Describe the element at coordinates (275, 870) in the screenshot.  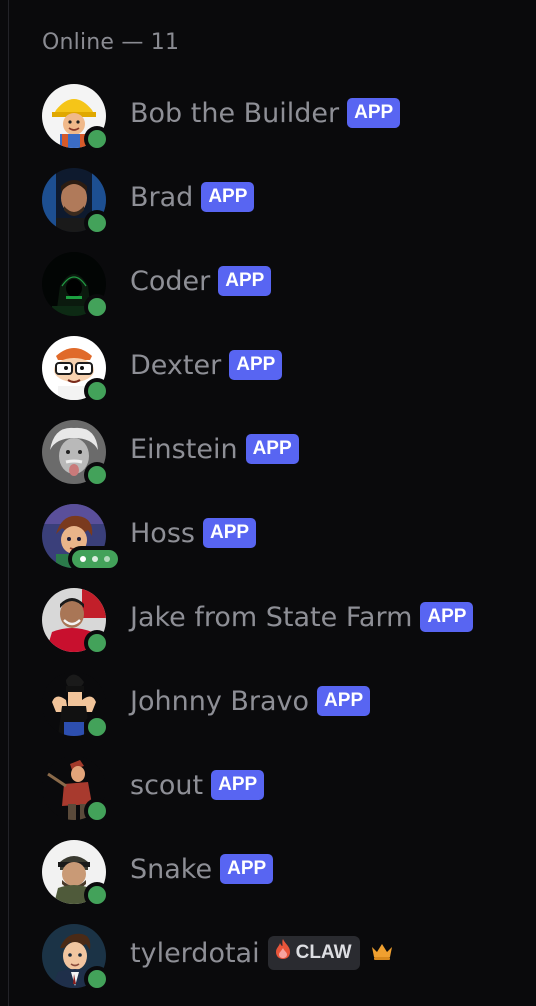
I see `member-snake: Snake APP` at that location.